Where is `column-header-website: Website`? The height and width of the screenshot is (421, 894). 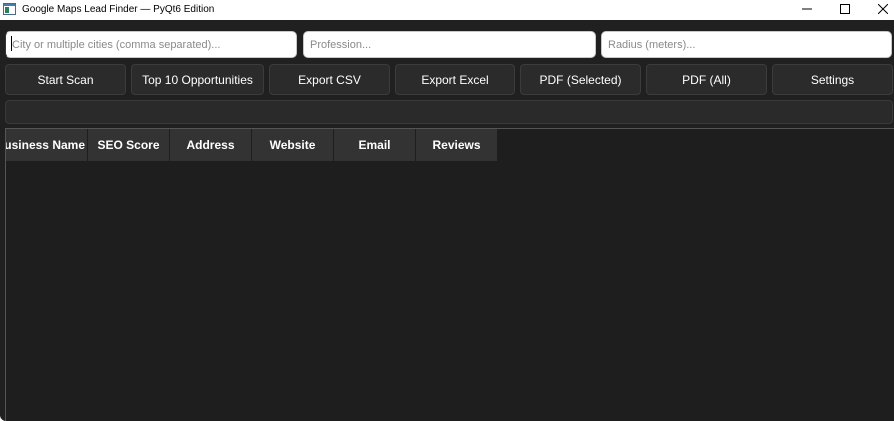 column-header-website: Website is located at coordinates (293, 145).